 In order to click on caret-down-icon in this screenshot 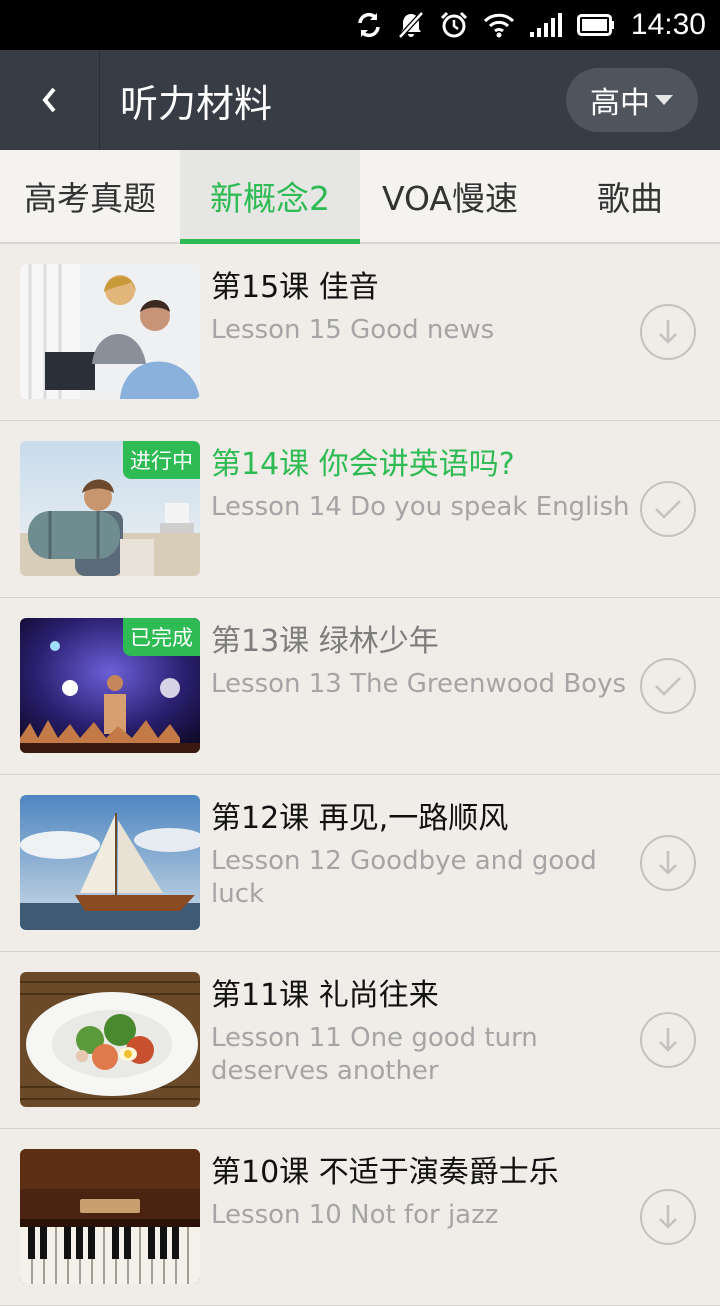, I will do `click(664, 100)`.